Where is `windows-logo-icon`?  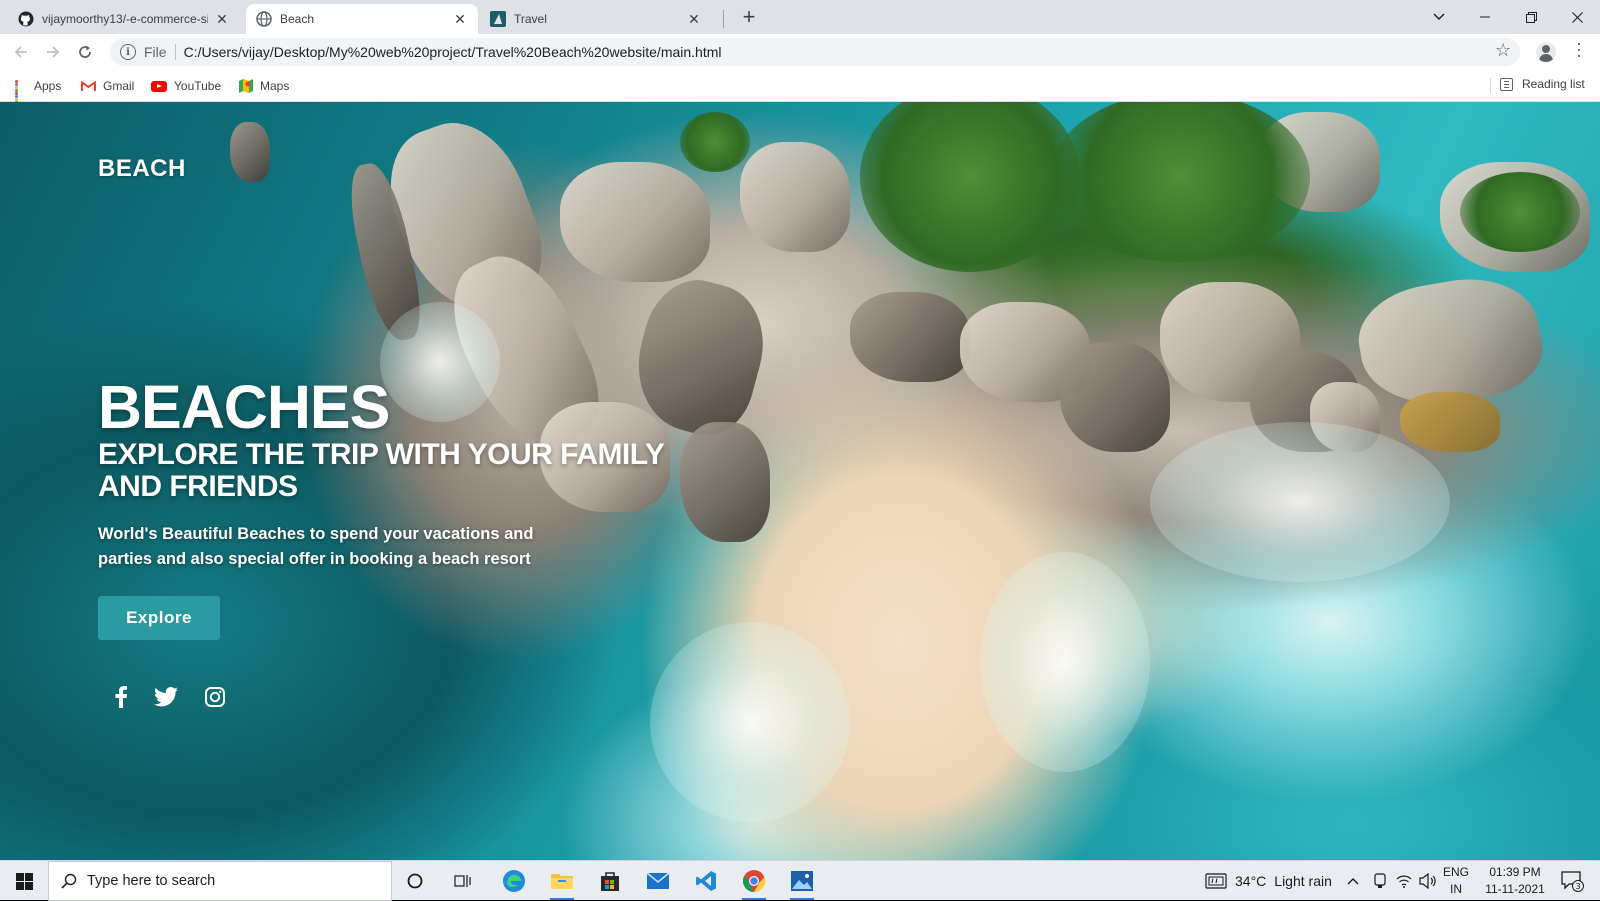 windows-logo-icon is located at coordinates (24, 881).